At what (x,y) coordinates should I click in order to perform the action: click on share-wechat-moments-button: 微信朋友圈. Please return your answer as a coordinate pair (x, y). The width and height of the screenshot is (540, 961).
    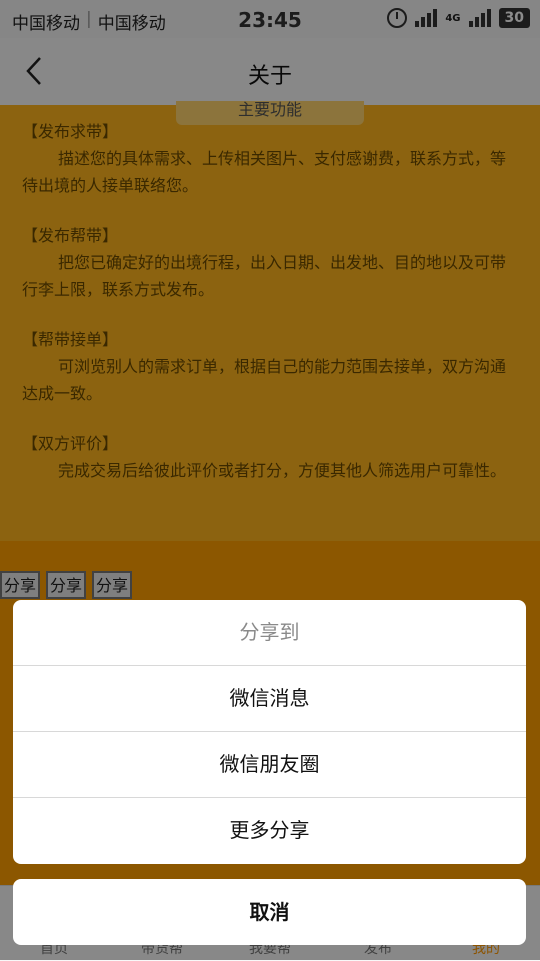
    Looking at the image, I should click on (269, 765).